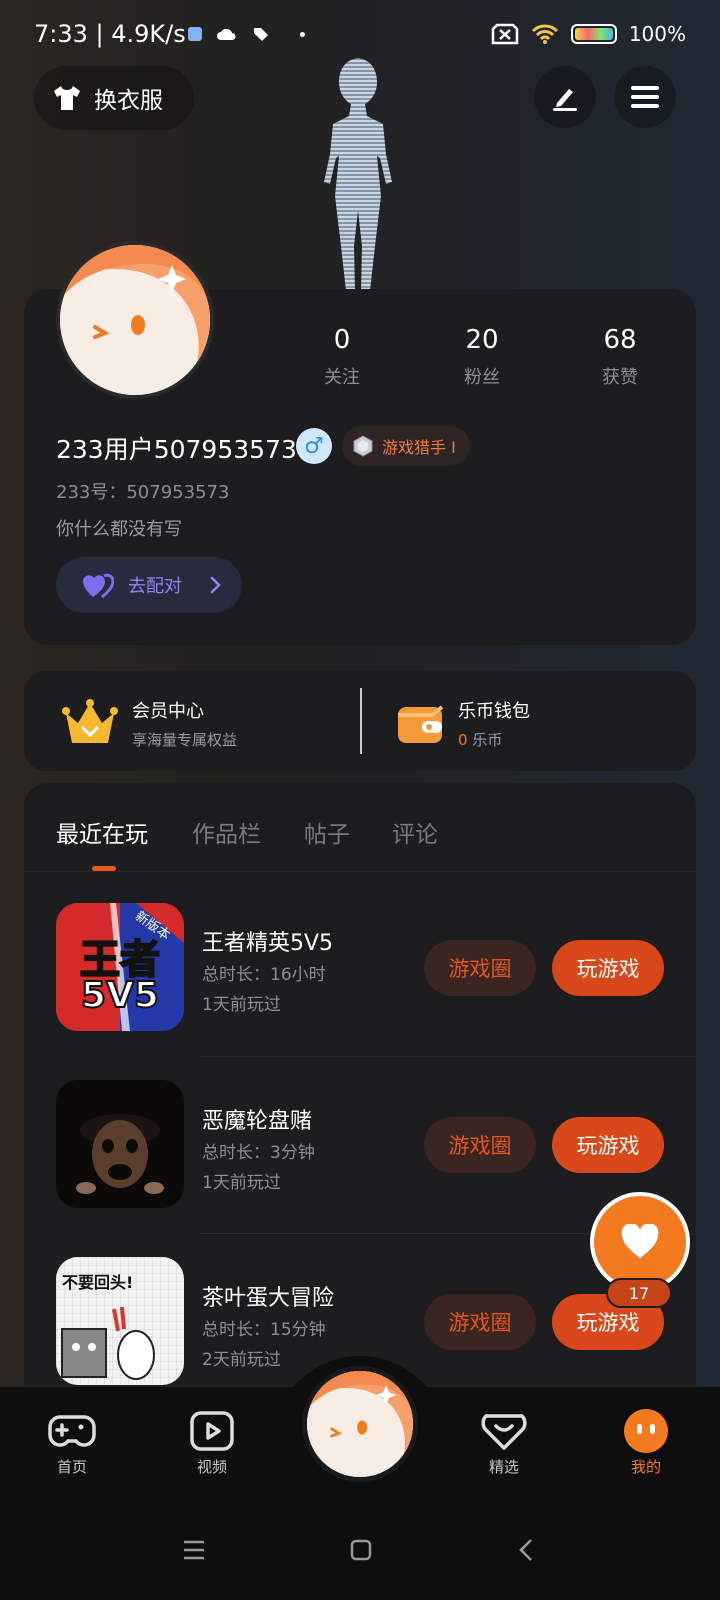 The width and height of the screenshot is (720, 1600). I want to click on cloud-icon, so click(226, 34).